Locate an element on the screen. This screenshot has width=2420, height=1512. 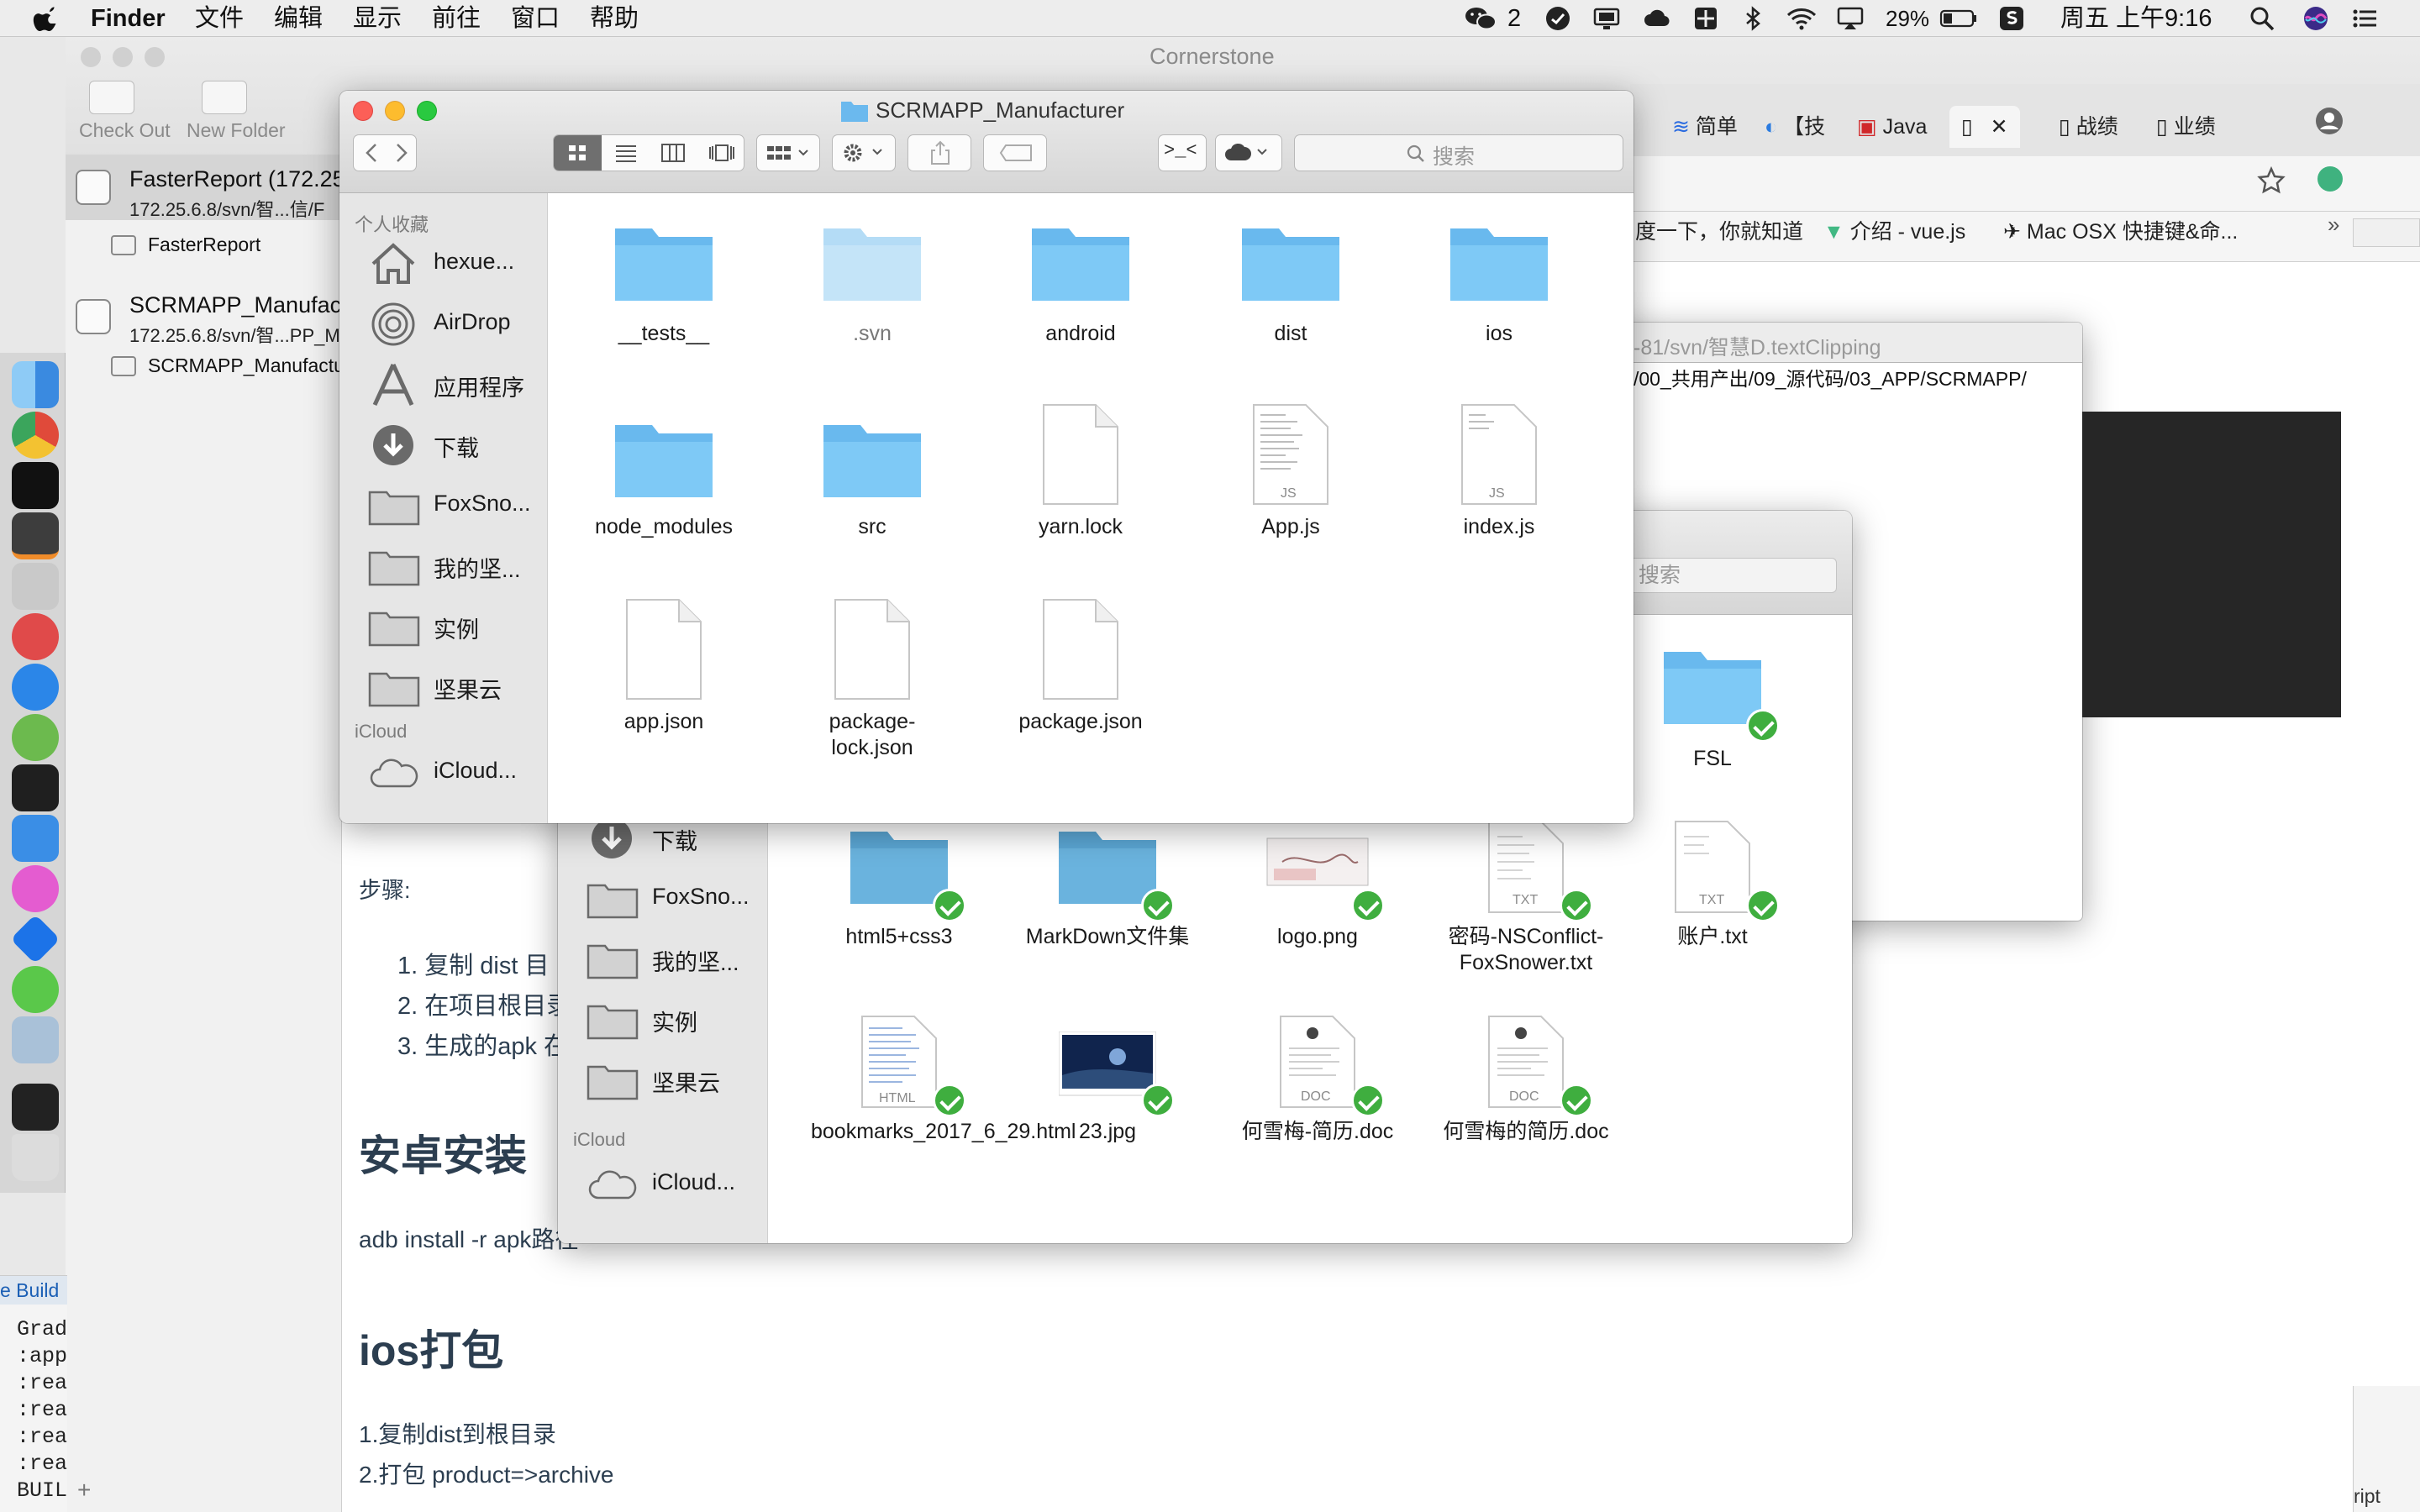
file-item-folder: FSL is located at coordinates (1712, 720).